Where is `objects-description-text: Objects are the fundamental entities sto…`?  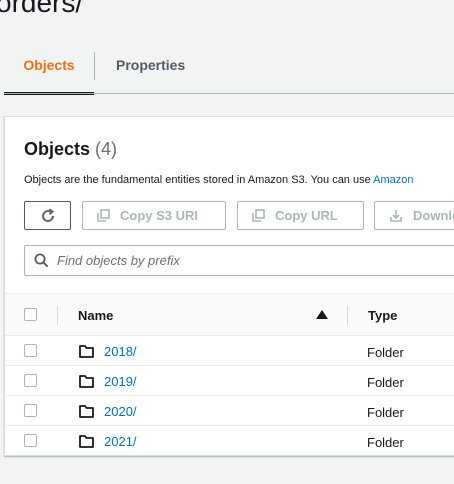
objects-description-text: Objects are the fundamental entities sto… is located at coordinates (199, 180).